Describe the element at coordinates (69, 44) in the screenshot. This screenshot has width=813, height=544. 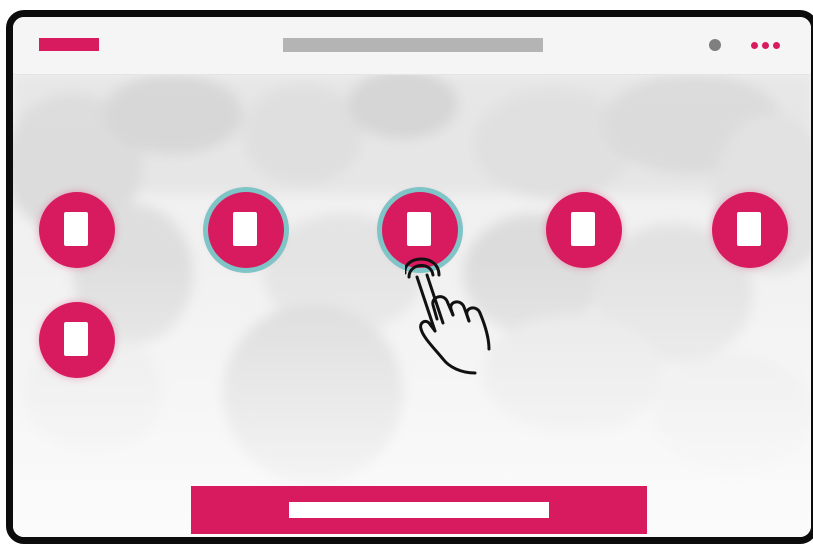
I see `logo` at that location.